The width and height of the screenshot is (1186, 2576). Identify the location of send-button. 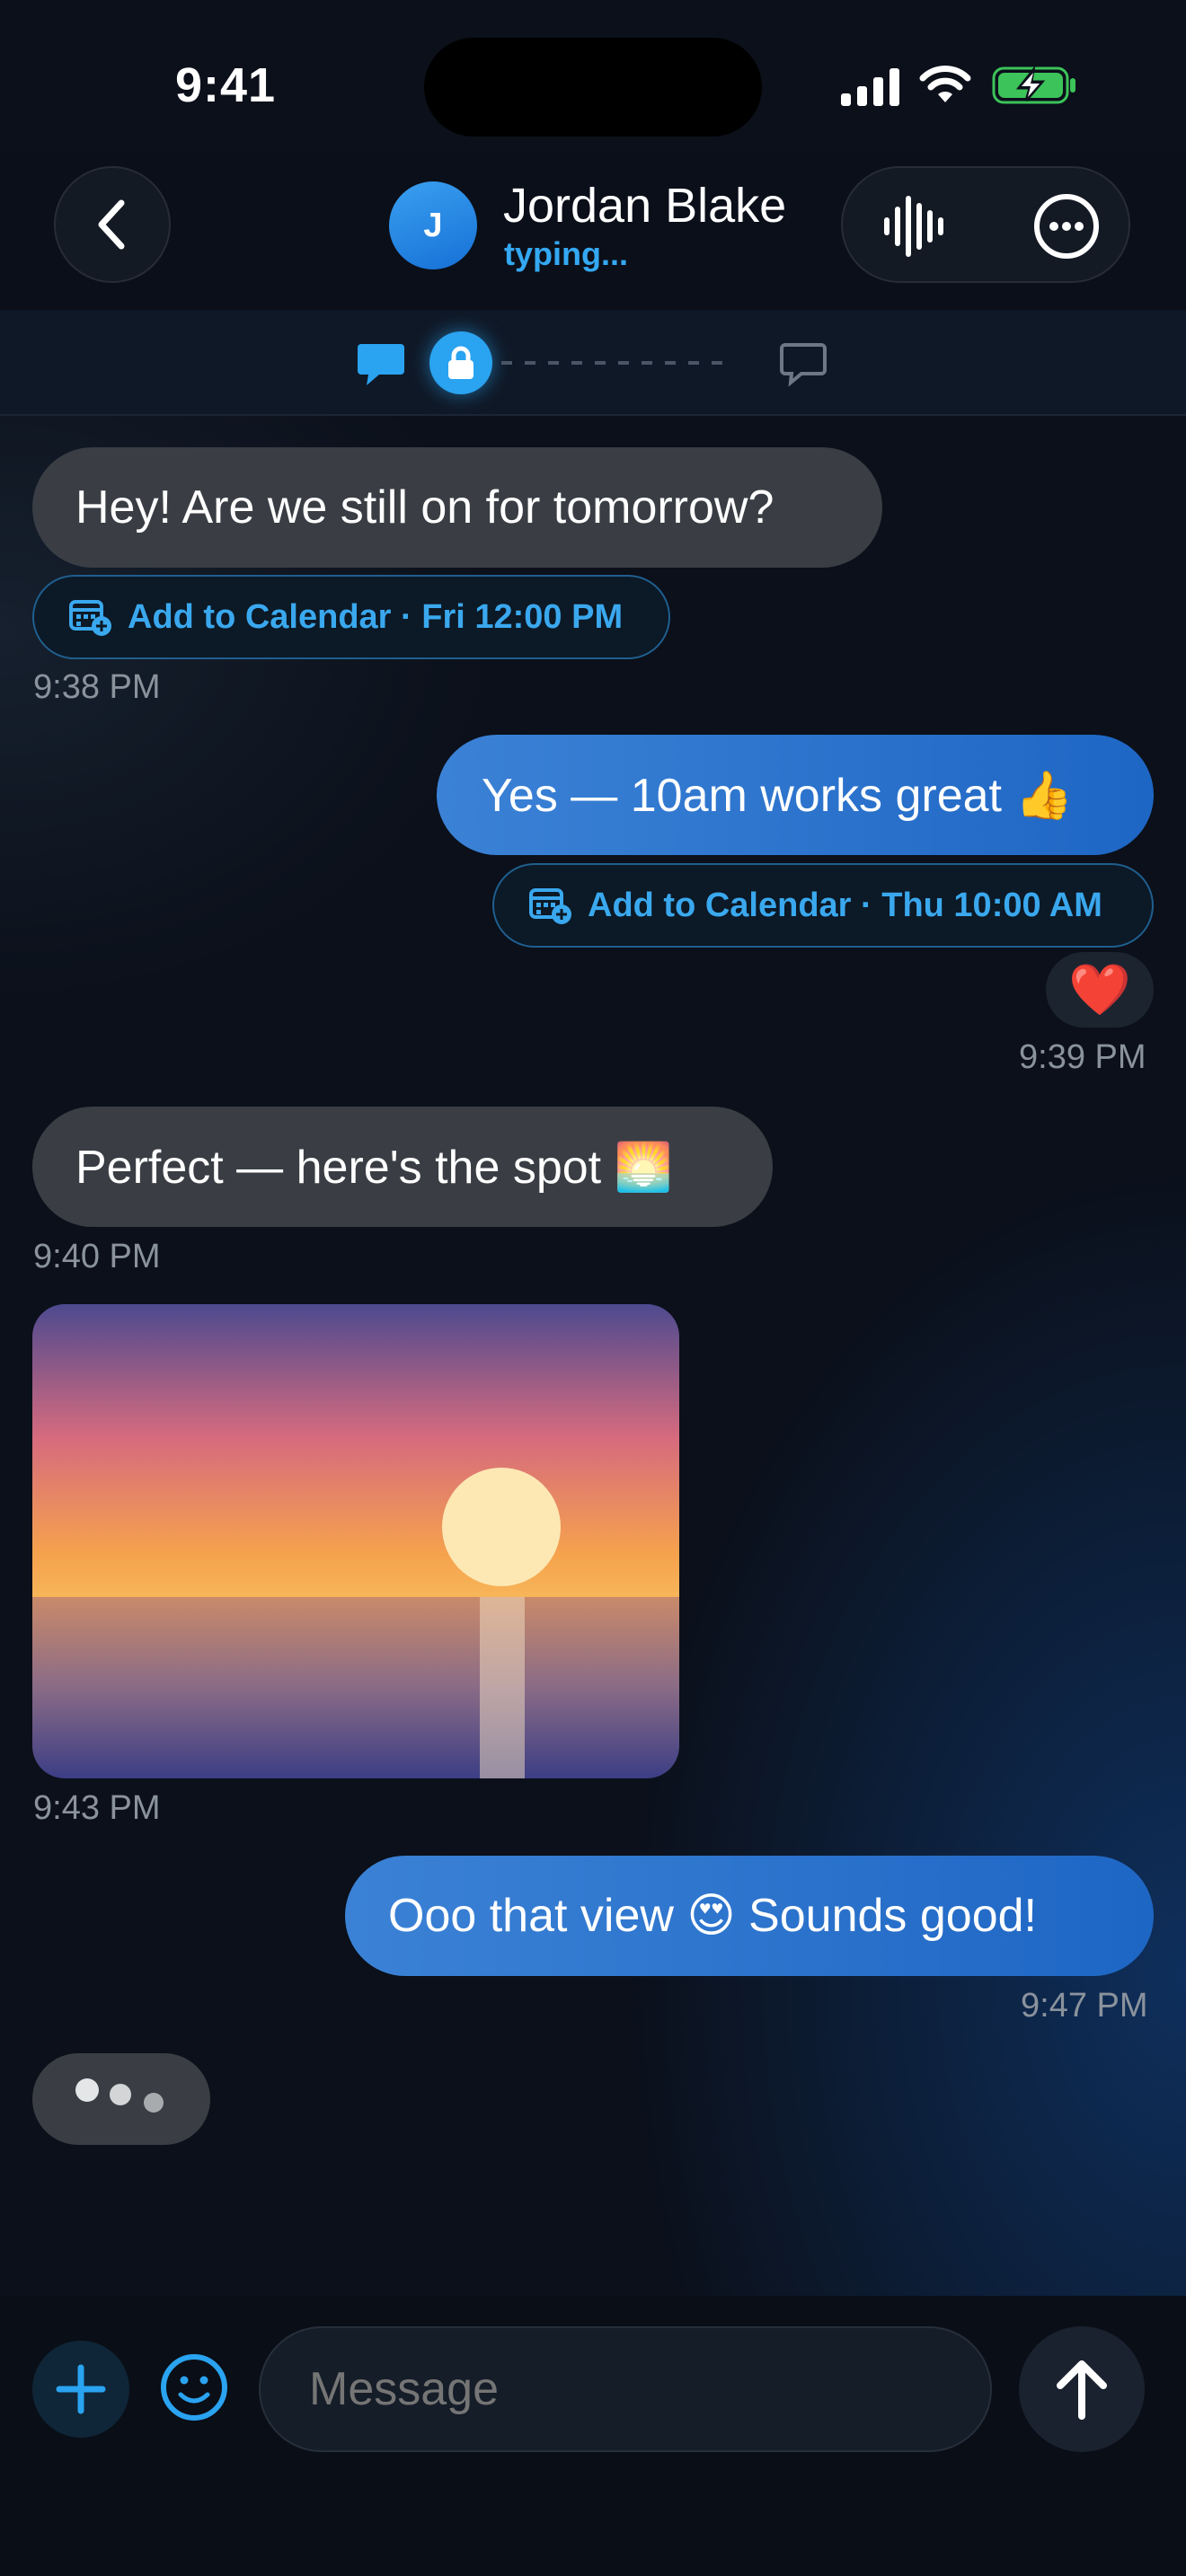
(1082, 2389).